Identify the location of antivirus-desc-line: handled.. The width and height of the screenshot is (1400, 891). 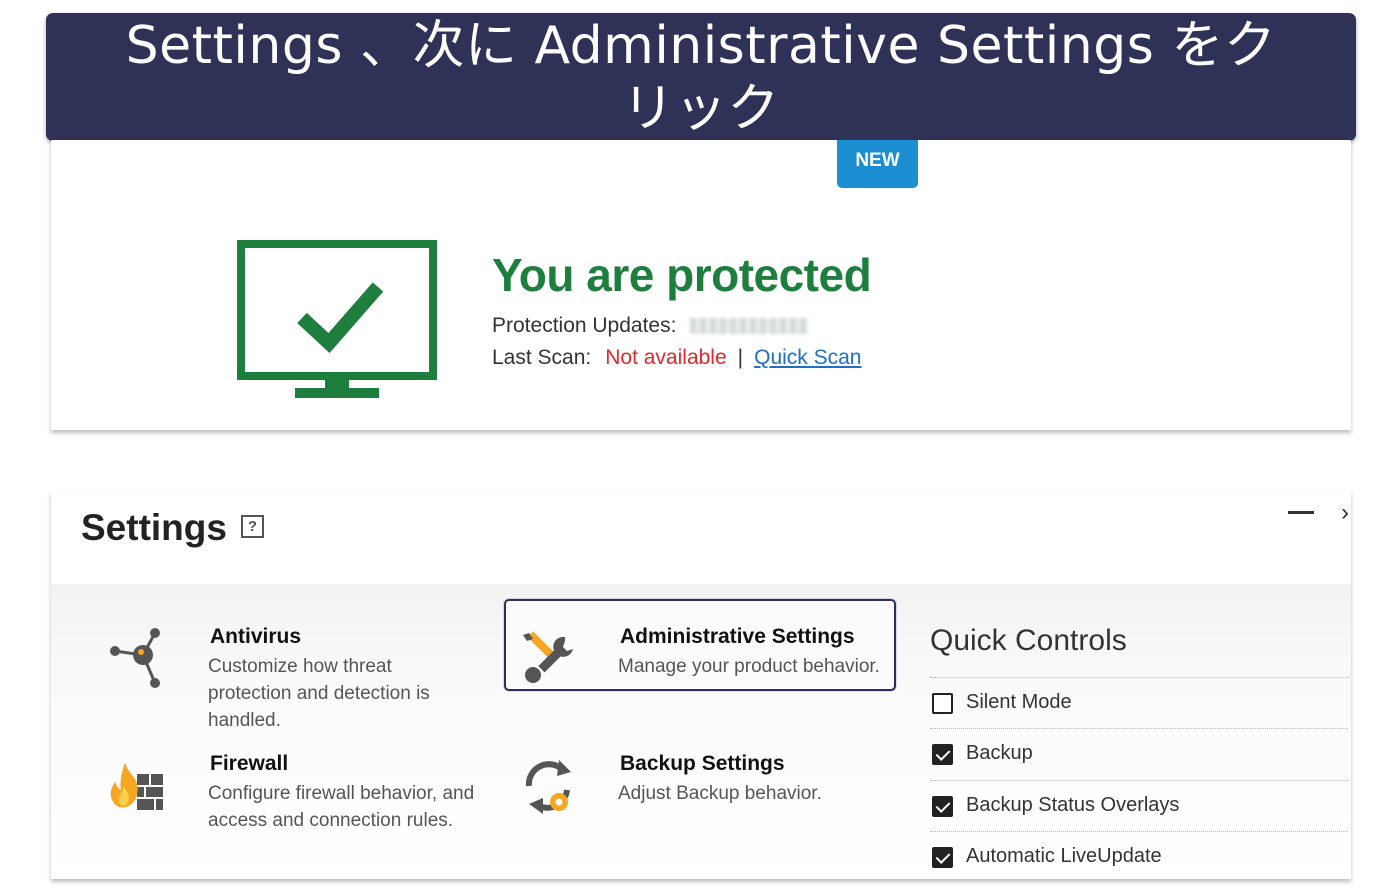
(244, 720).